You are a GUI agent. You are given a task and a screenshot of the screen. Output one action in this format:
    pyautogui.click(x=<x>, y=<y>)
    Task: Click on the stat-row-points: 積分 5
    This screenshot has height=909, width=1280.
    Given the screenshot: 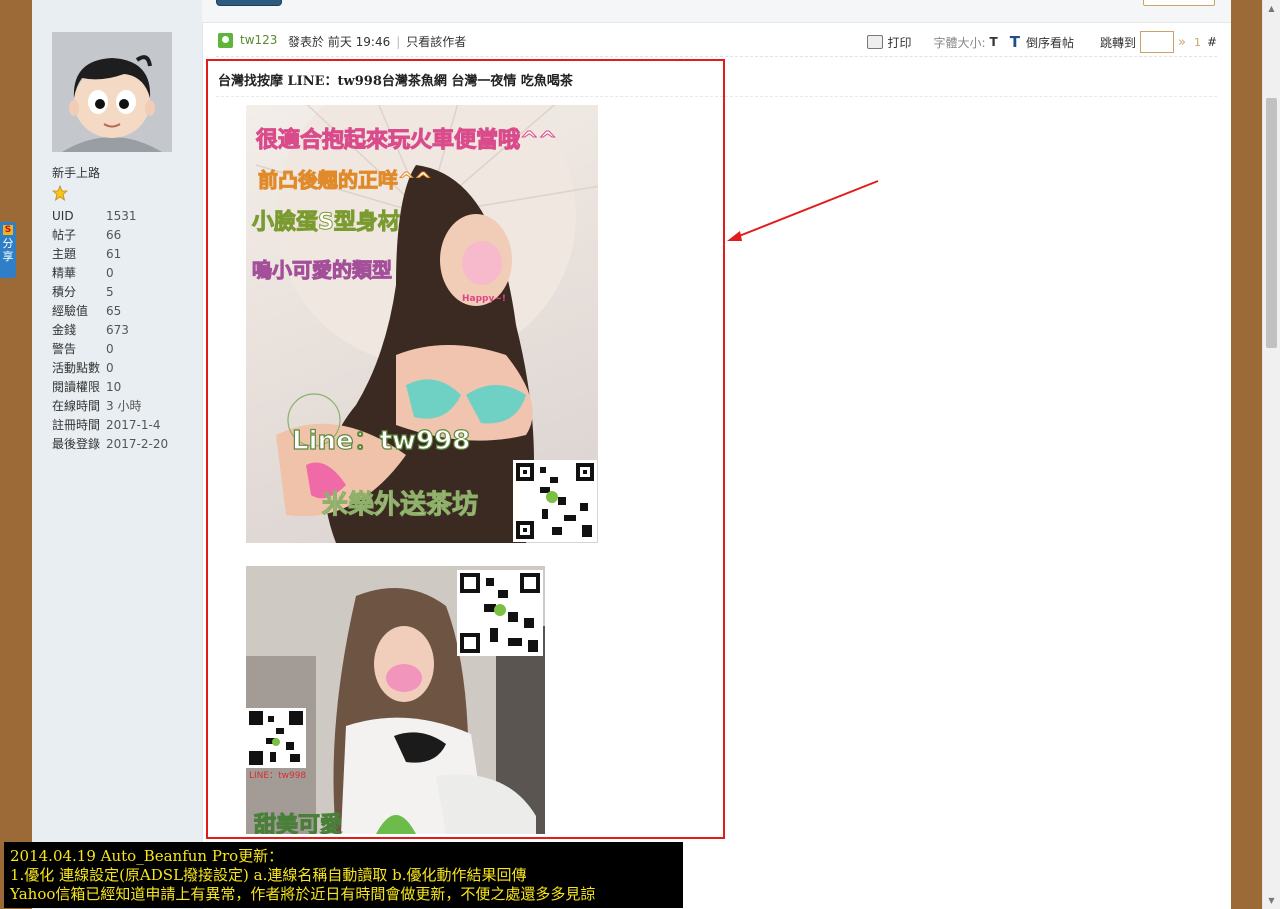 What is the action you would take?
    pyautogui.click(x=83, y=292)
    